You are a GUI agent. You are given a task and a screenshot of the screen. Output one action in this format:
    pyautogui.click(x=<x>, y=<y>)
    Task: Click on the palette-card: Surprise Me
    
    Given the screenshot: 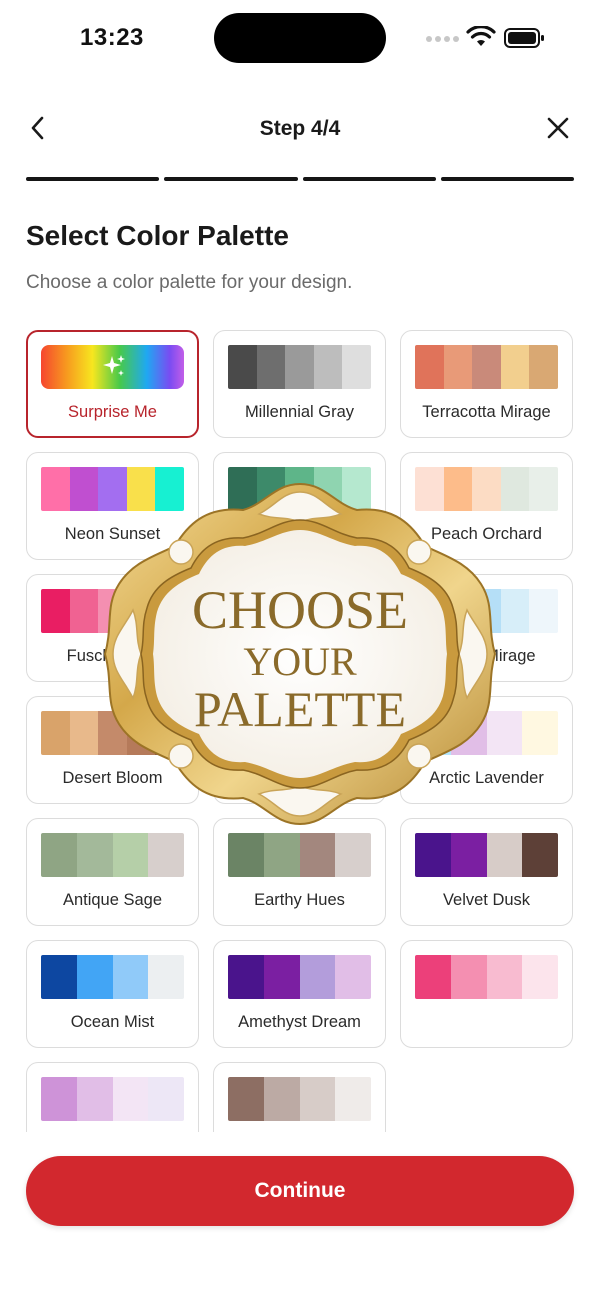 What is the action you would take?
    pyautogui.click(x=112, y=384)
    